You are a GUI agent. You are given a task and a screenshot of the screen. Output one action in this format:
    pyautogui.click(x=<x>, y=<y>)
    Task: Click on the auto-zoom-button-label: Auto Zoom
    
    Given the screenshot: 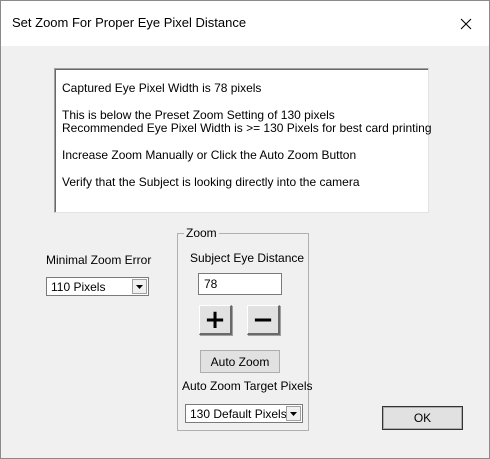 What is the action you would take?
    pyautogui.click(x=240, y=361)
    